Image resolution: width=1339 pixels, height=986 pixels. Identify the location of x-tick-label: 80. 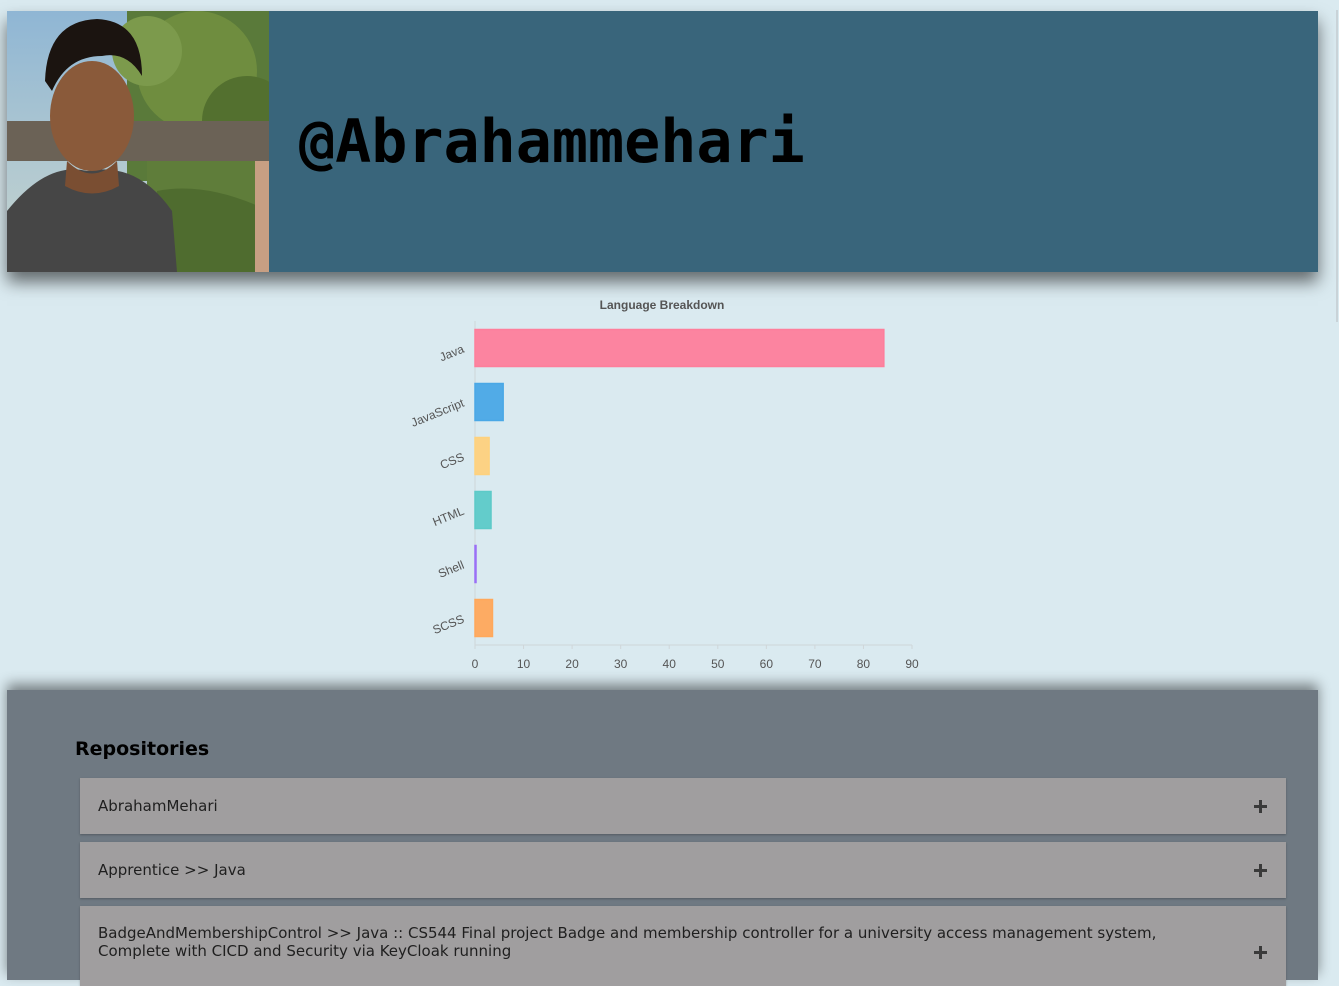
(864, 664).